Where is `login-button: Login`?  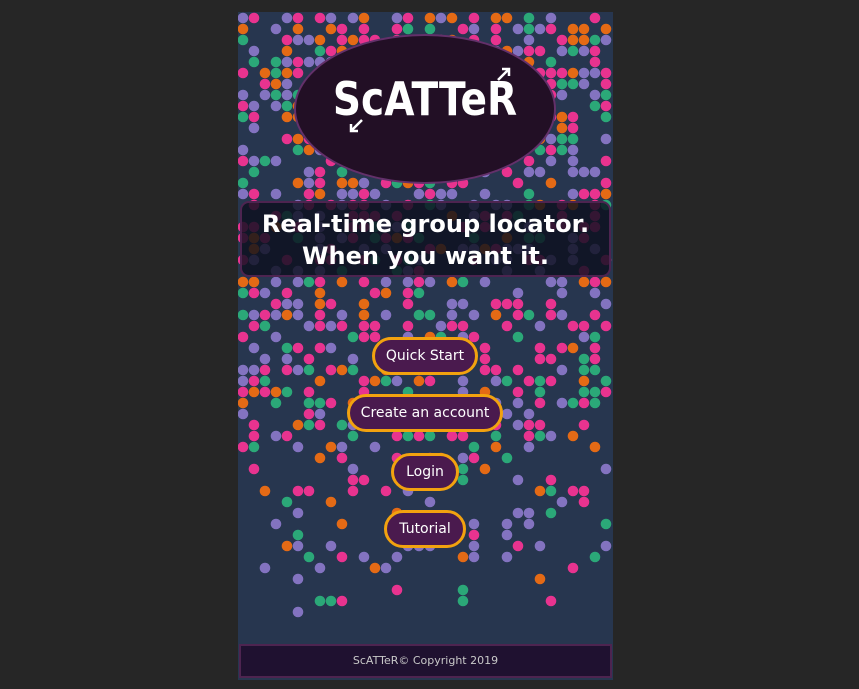
login-button: Login is located at coordinates (425, 472).